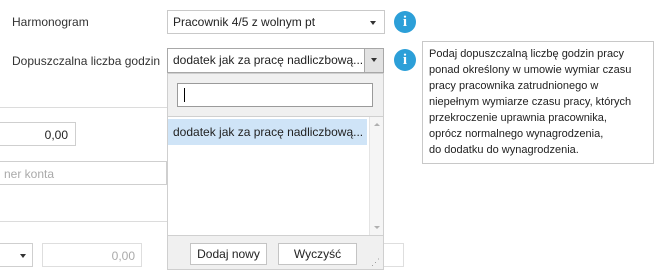 The height and width of the screenshot is (270, 660). Describe the element at coordinates (530, 70) in the screenshot. I see `tooltip-line: ponad określony w umowie wymiar czasu` at that location.